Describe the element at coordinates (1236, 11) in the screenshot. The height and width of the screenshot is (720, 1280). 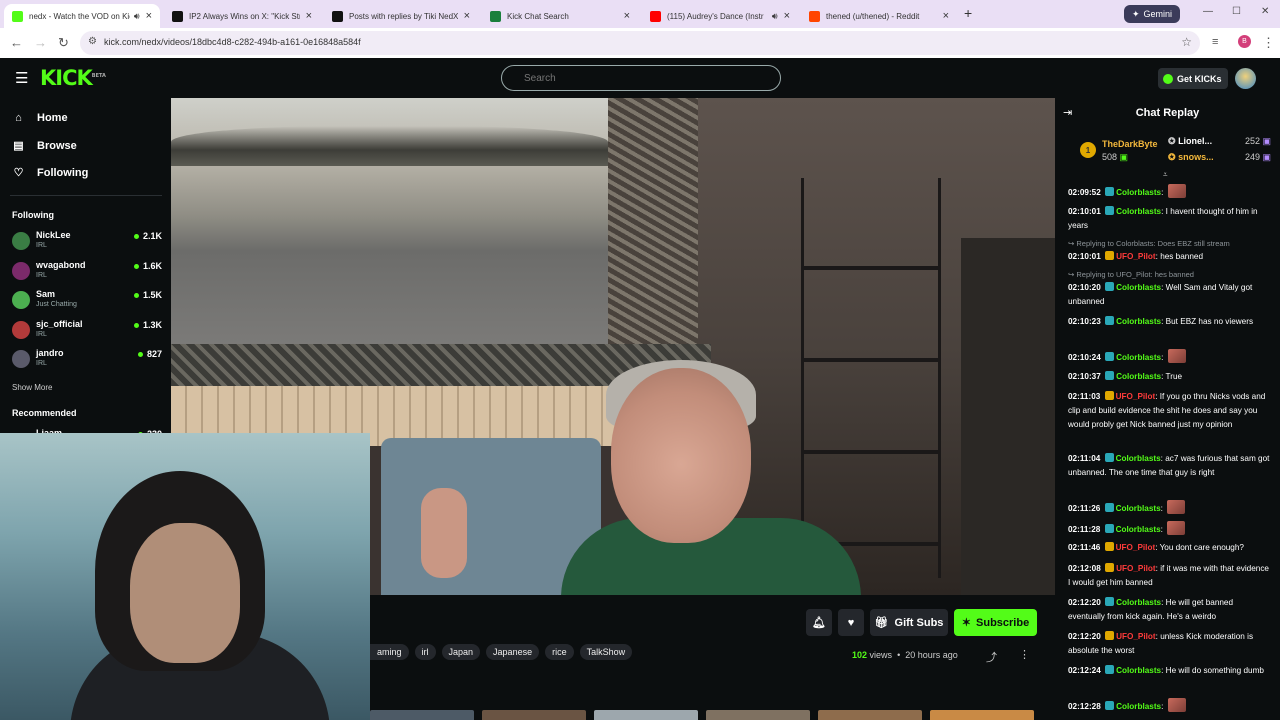
I see `maximize-icon: ☐` at that location.